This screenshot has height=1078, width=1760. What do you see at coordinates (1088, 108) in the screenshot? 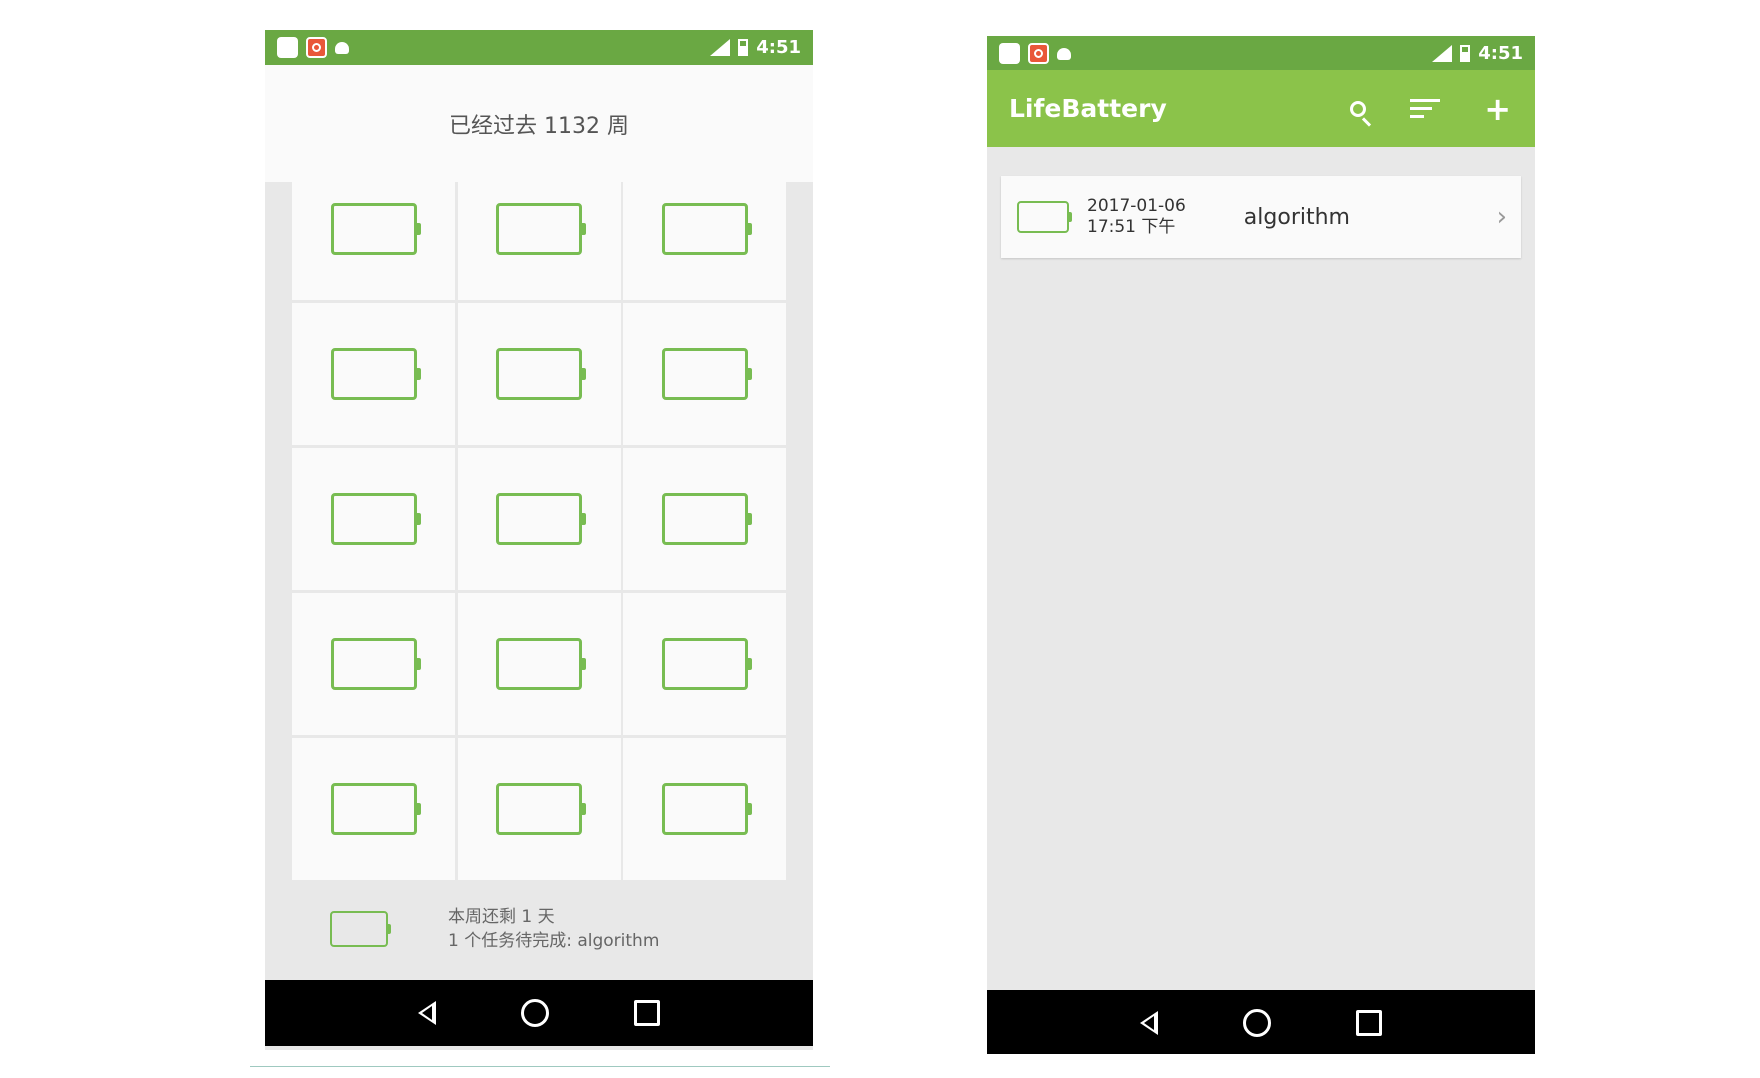
I see `app-title: LifeBattery` at bounding box center [1088, 108].